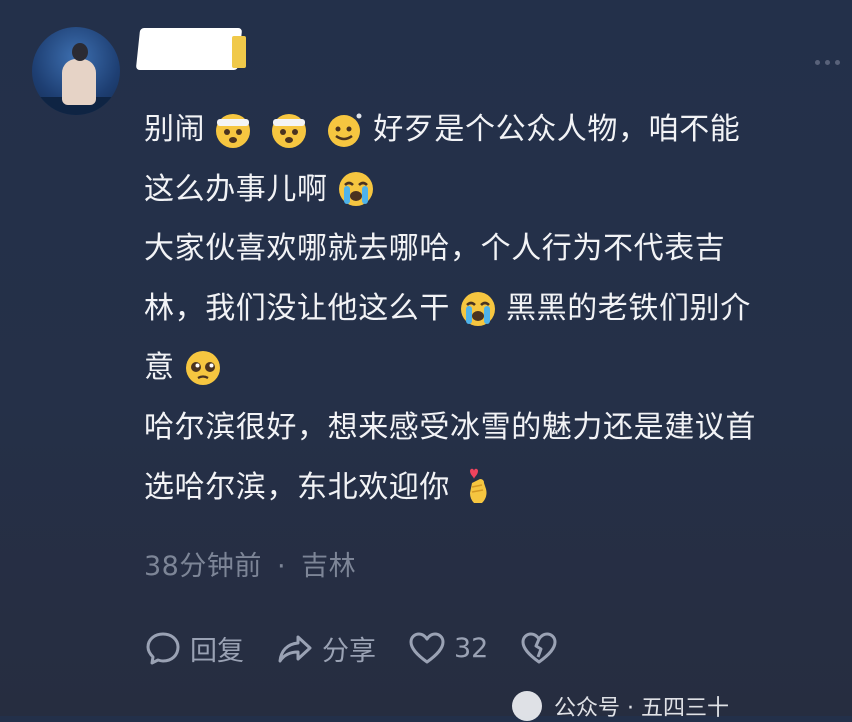  What do you see at coordinates (203, 566) in the screenshot?
I see `comment-timestamp: 38分钟前` at bounding box center [203, 566].